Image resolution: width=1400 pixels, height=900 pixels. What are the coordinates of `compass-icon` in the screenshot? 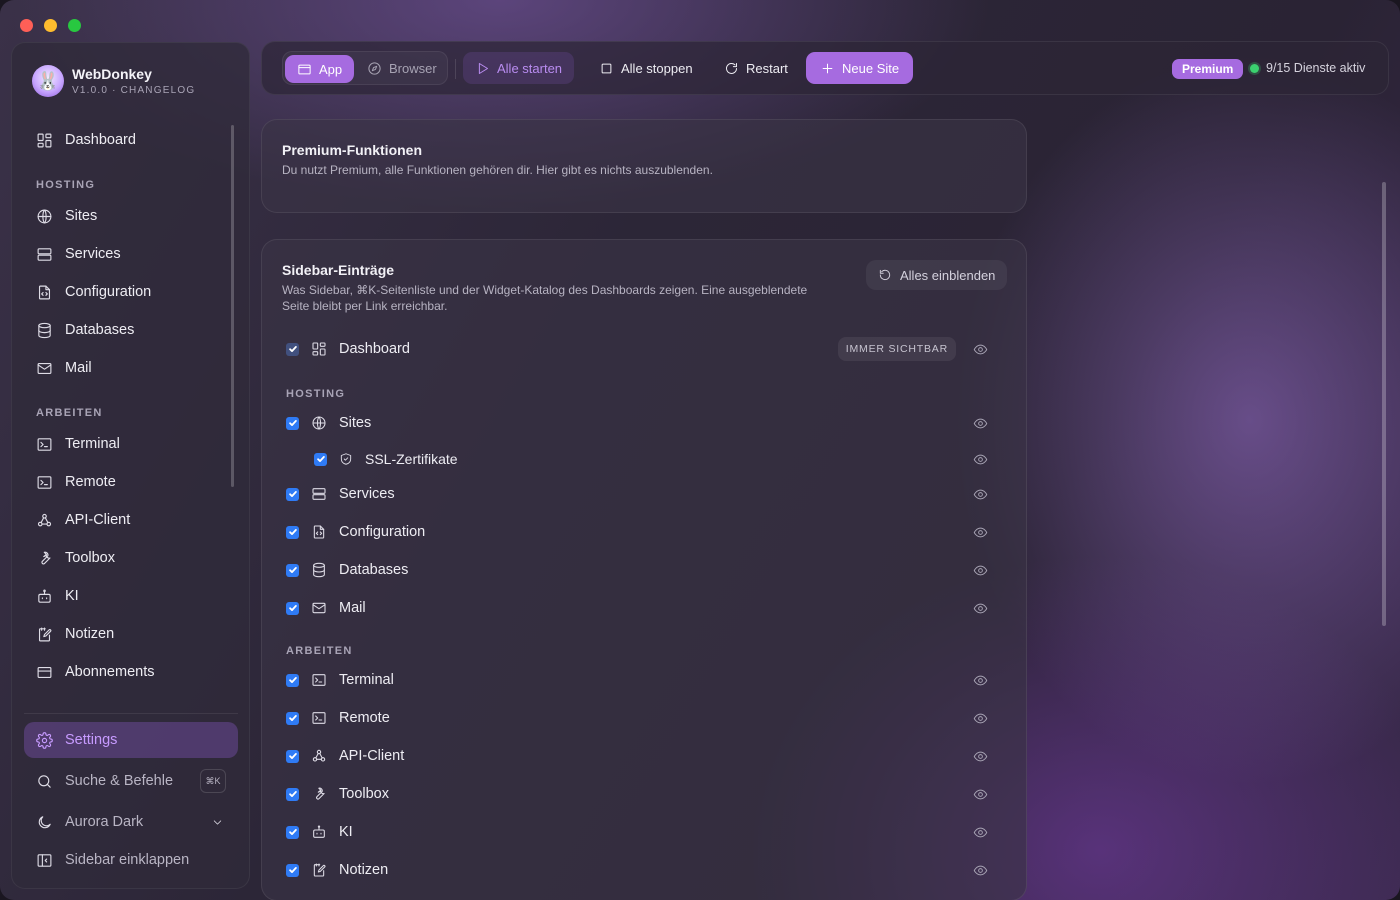 It's located at (374, 68).